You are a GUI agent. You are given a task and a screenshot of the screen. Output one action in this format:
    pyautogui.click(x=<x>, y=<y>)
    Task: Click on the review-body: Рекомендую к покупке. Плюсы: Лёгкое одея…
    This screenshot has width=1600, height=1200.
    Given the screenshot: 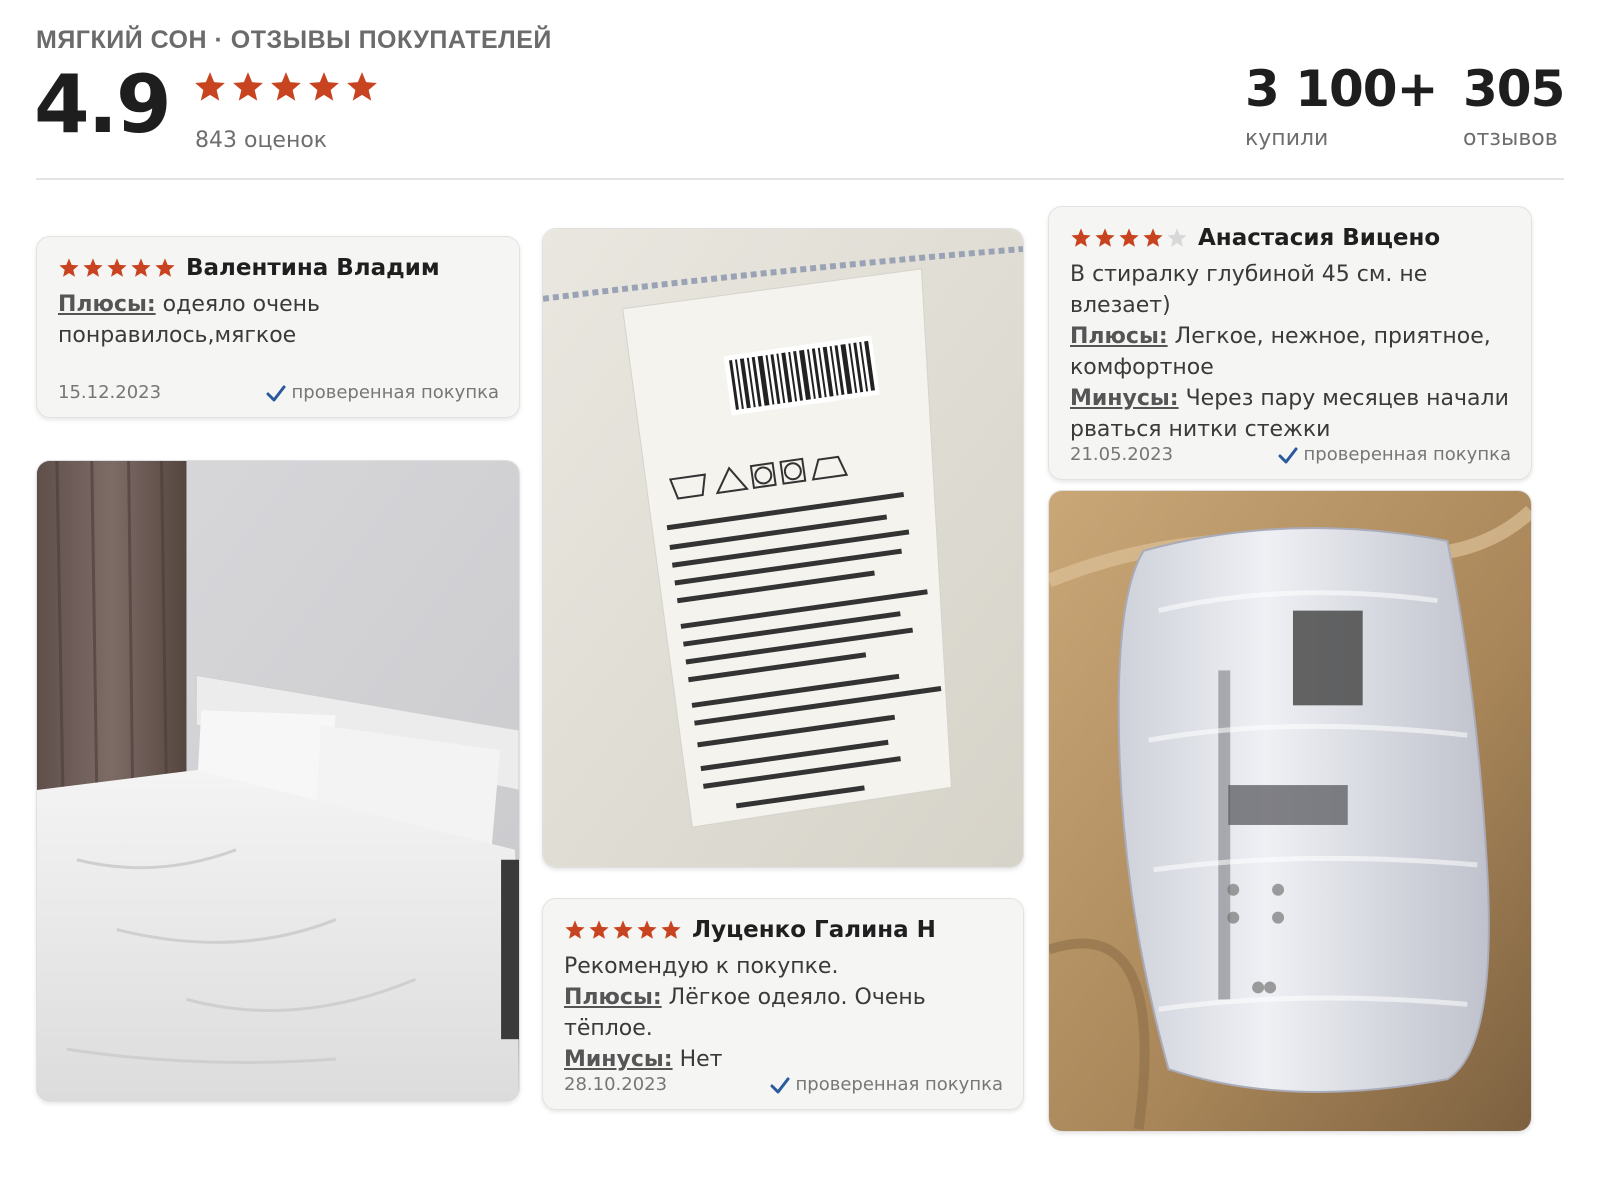 What is the action you would take?
    pyautogui.click(x=783, y=1013)
    